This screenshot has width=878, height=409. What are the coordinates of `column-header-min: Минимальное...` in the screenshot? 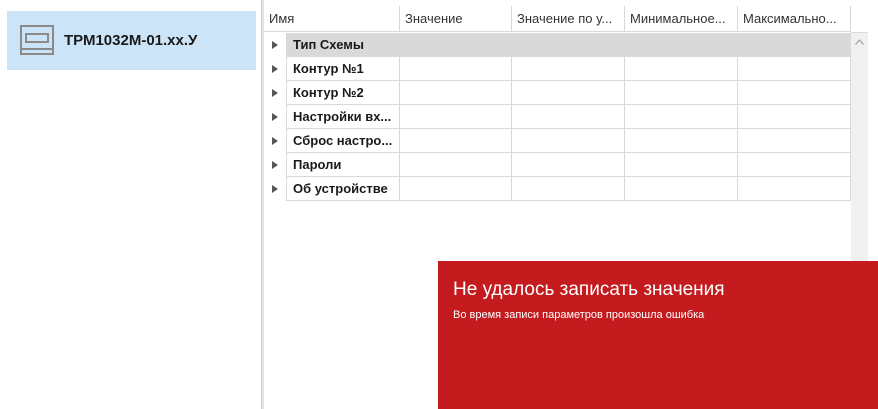 It's located at (681, 19).